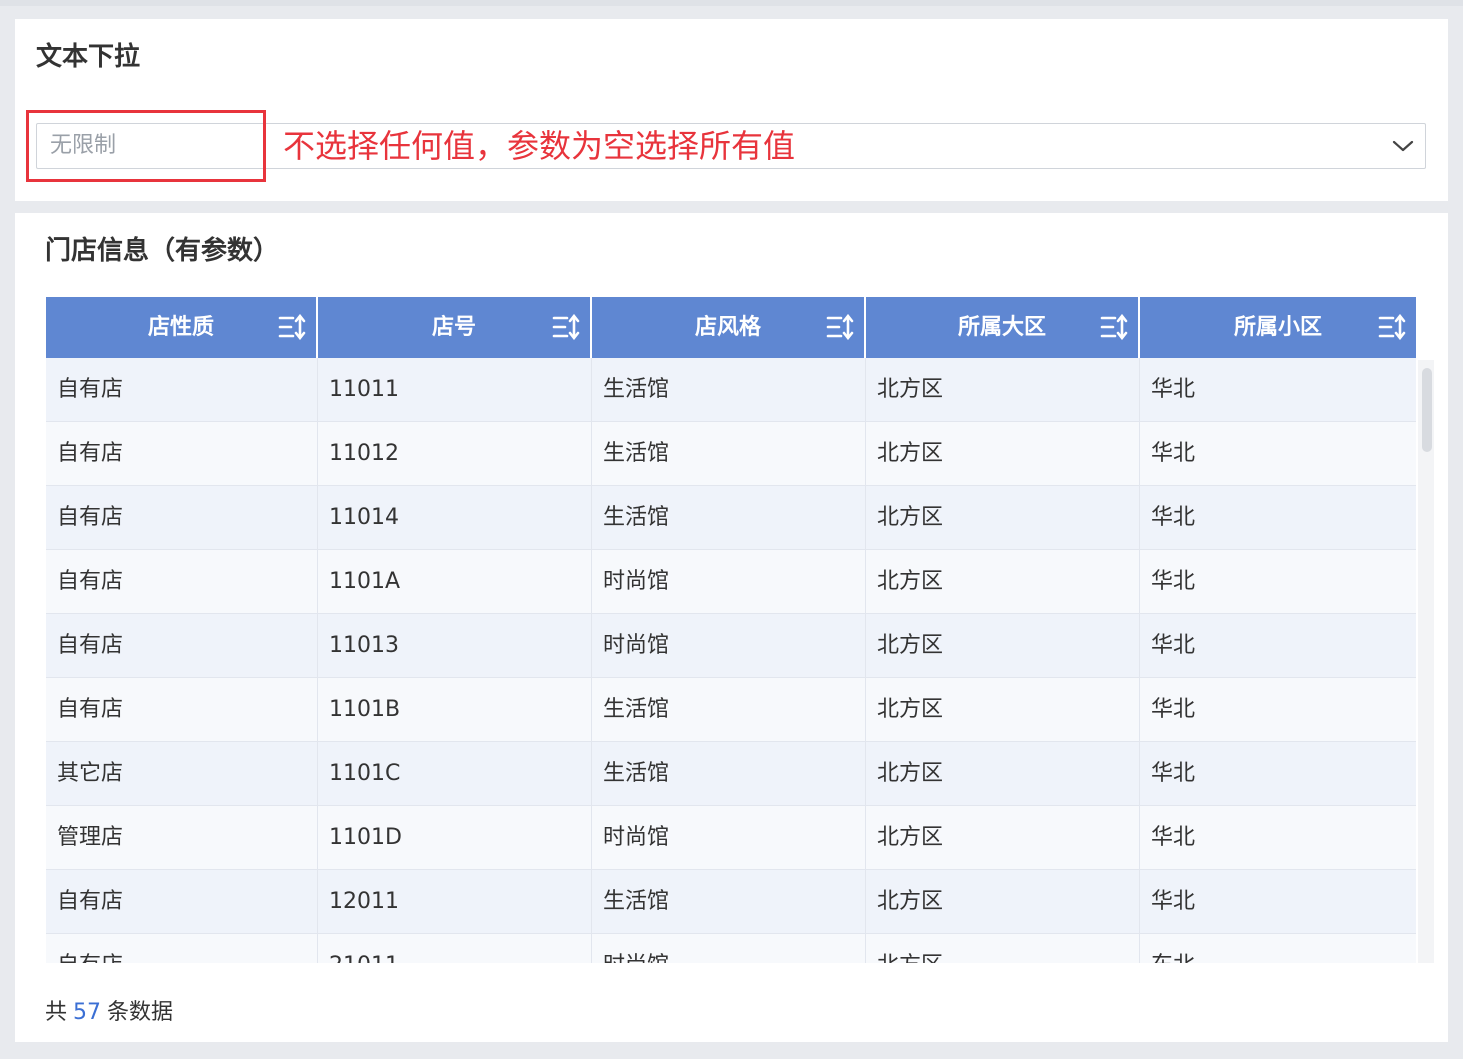 The image size is (1463, 1059). I want to click on table-cell: 1101A, so click(455, 581).